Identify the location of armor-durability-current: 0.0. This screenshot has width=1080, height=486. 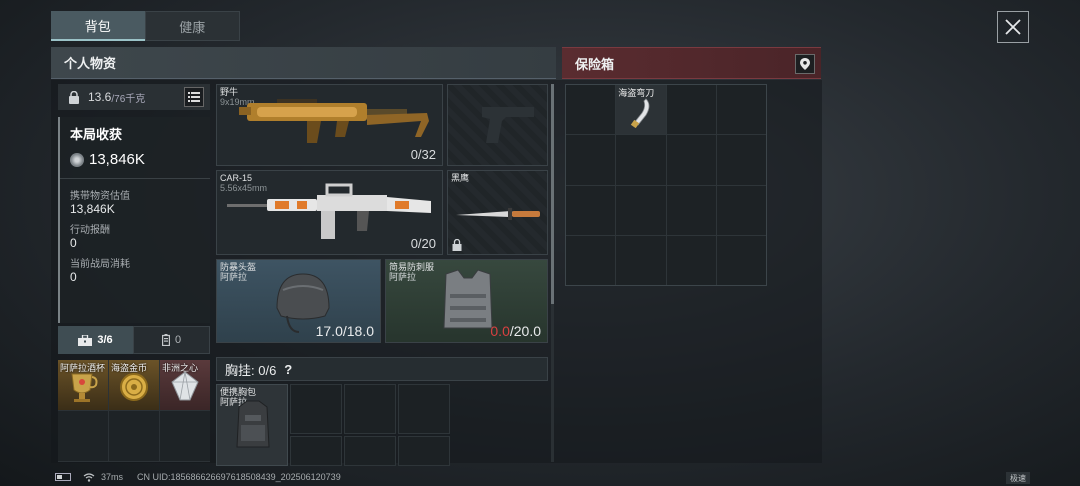
(500, 331).